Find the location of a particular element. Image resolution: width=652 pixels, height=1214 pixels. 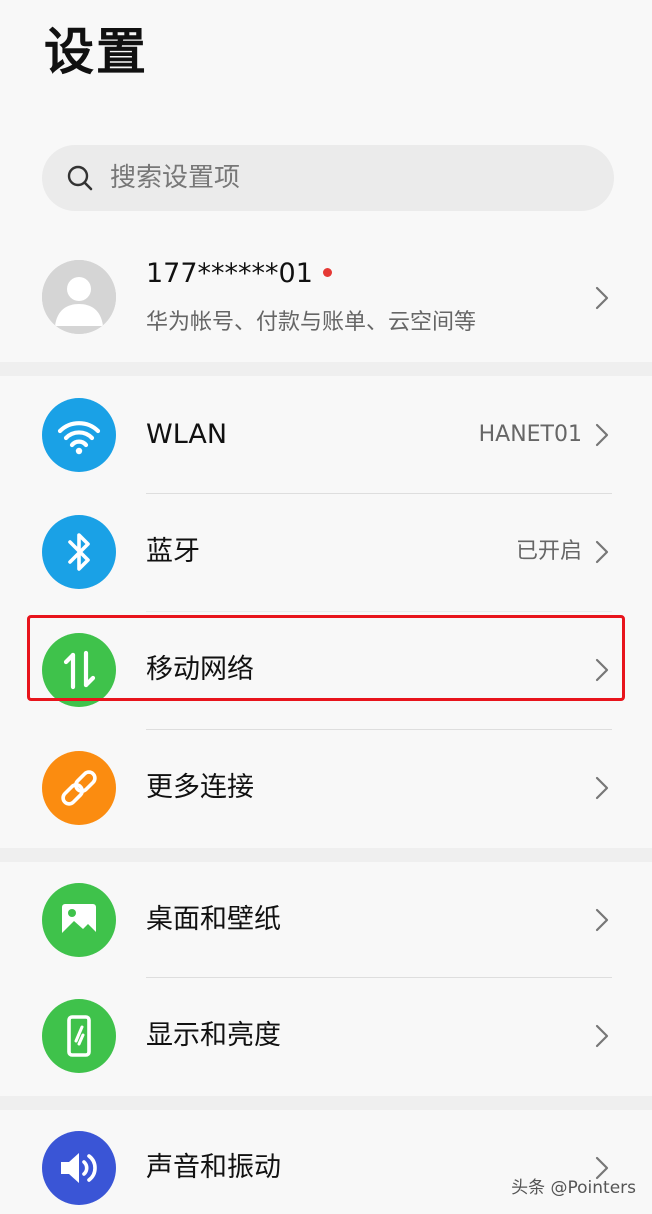

highlight-annotation-box is located at coordinates (326, 658).